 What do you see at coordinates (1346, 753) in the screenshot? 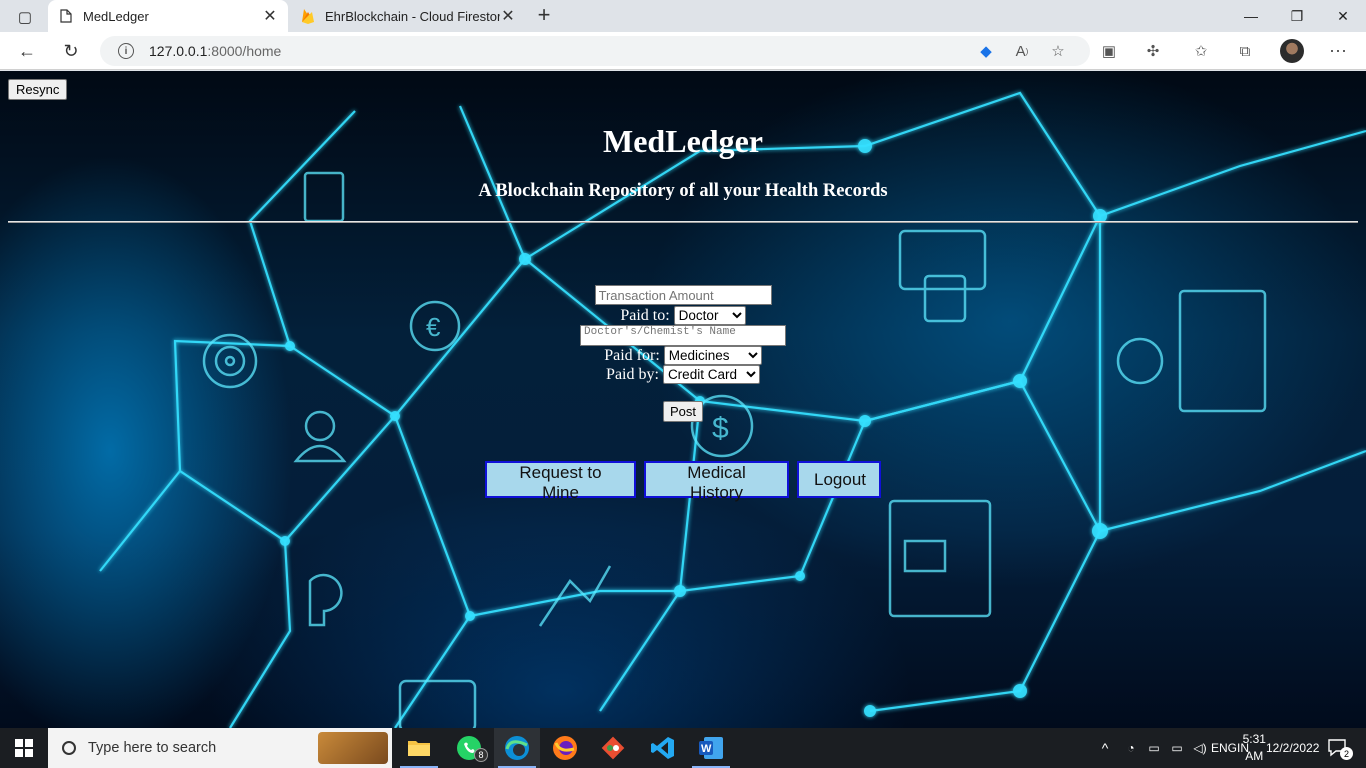
I see `notification-badge: 2` at bounding box center [1346, 753].